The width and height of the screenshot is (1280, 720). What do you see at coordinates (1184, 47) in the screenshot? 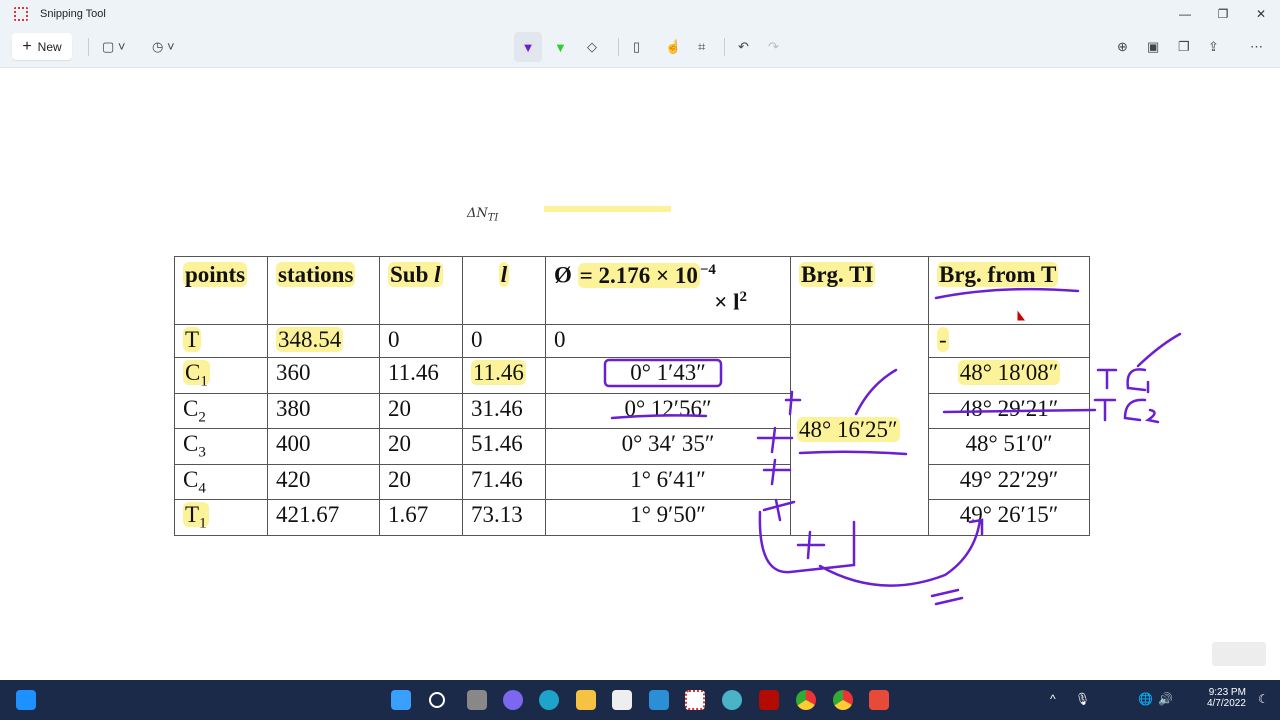
I see `copy-icon: ❐` at bounding box center [1184, 47].